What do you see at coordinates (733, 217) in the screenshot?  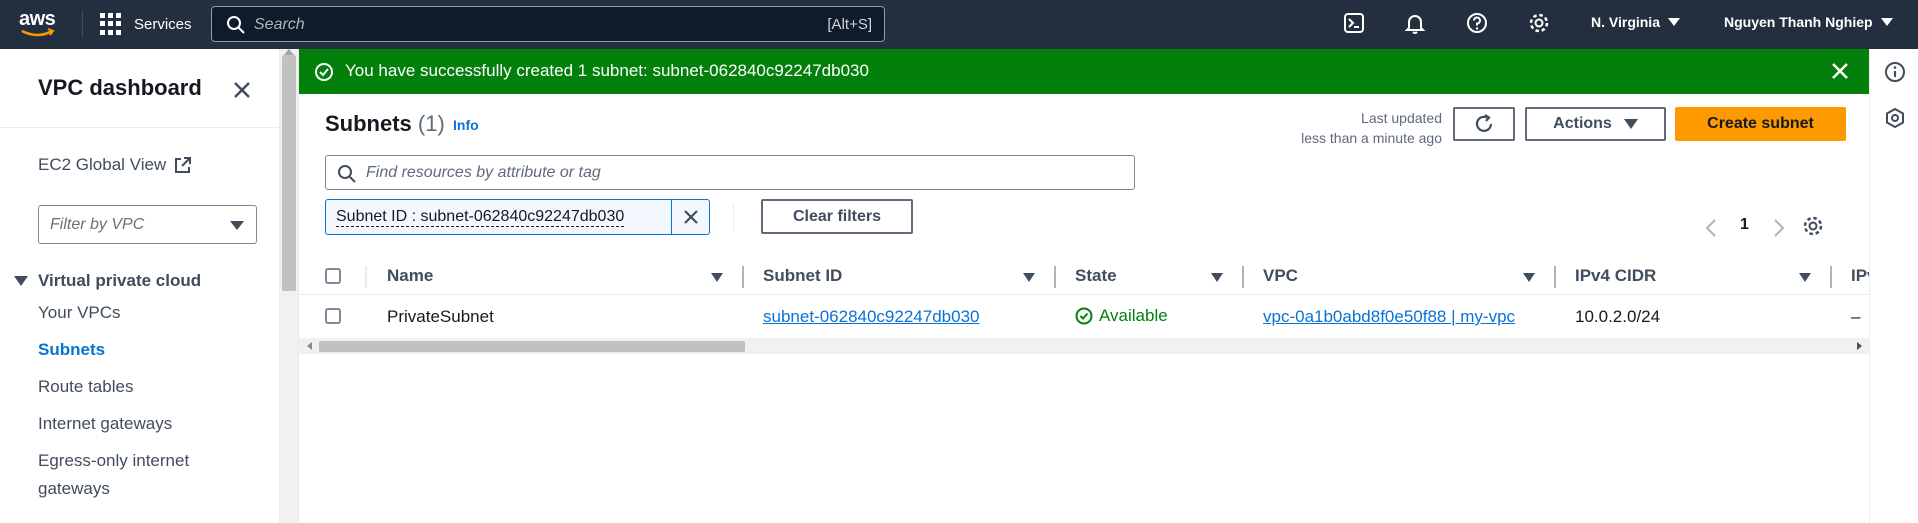 I see `filter-divider` at bounding box center [733, 217].